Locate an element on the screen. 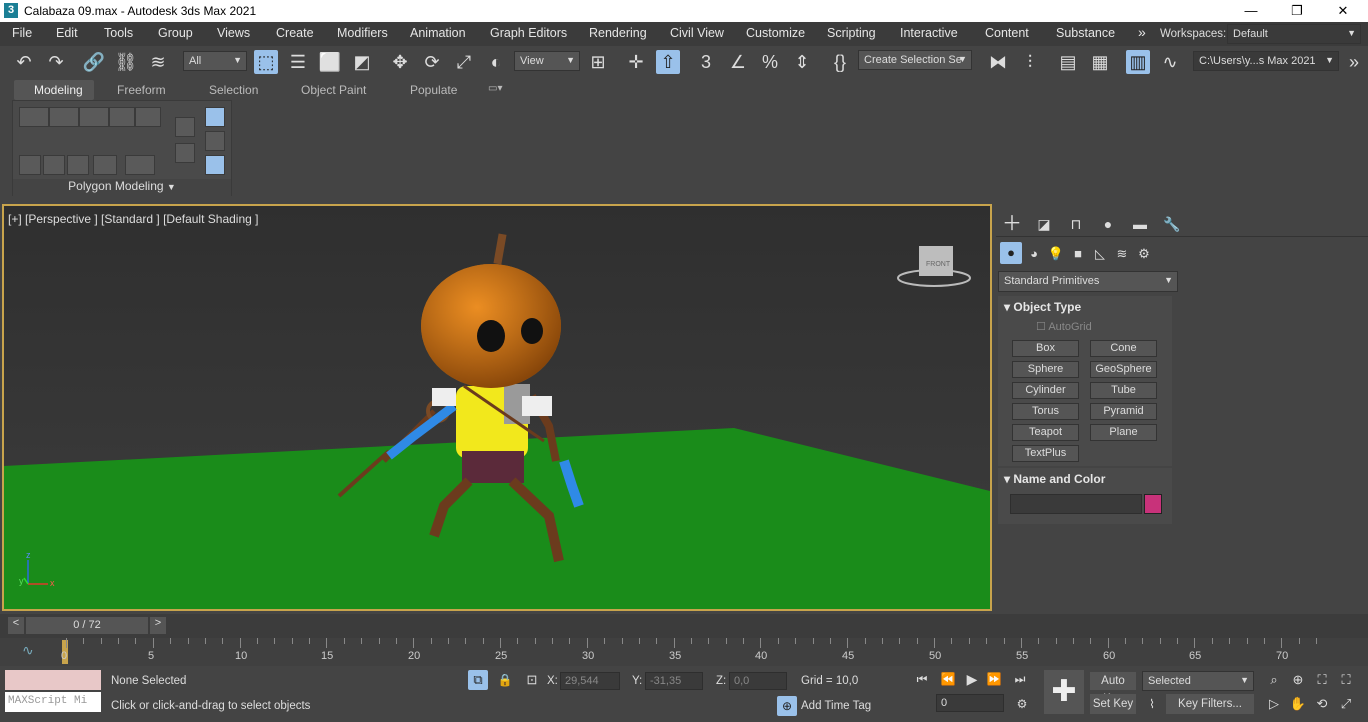  zoom-extents-icon: ⛶ is located at coordinates (1322, 680).